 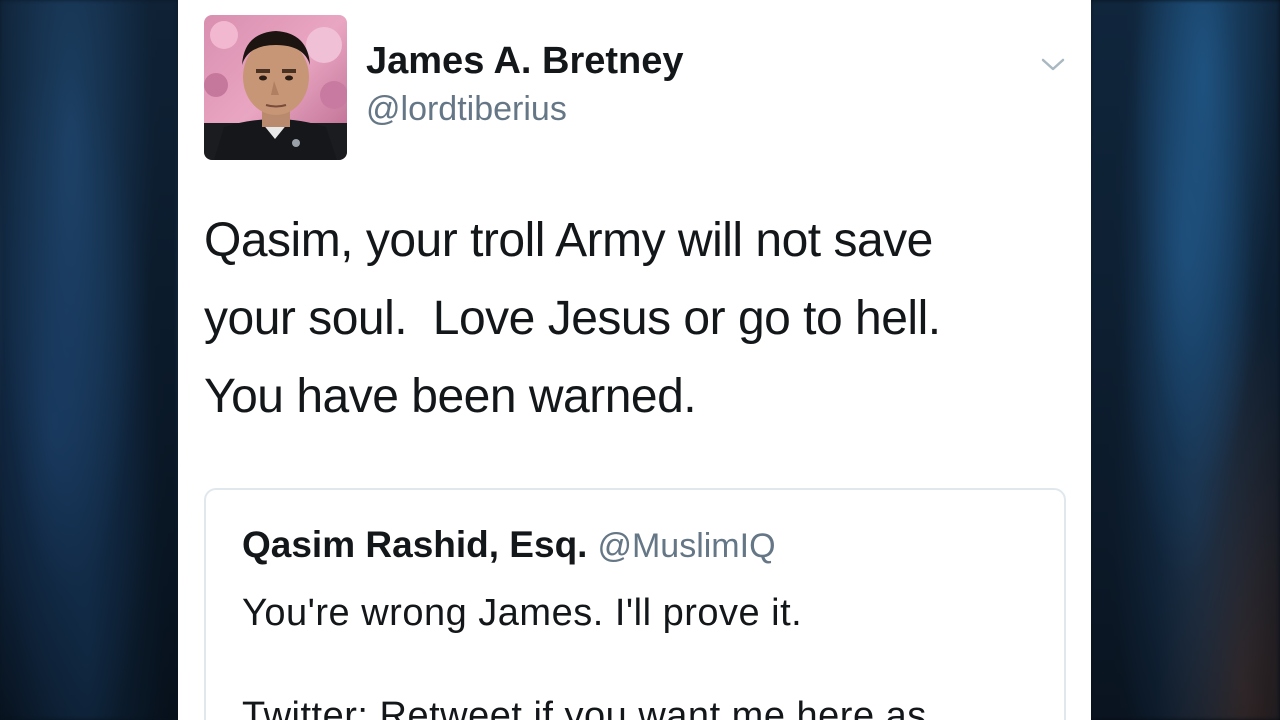 I want to click on author-display-name: James A. Bretney, so click(x=525, y=61).